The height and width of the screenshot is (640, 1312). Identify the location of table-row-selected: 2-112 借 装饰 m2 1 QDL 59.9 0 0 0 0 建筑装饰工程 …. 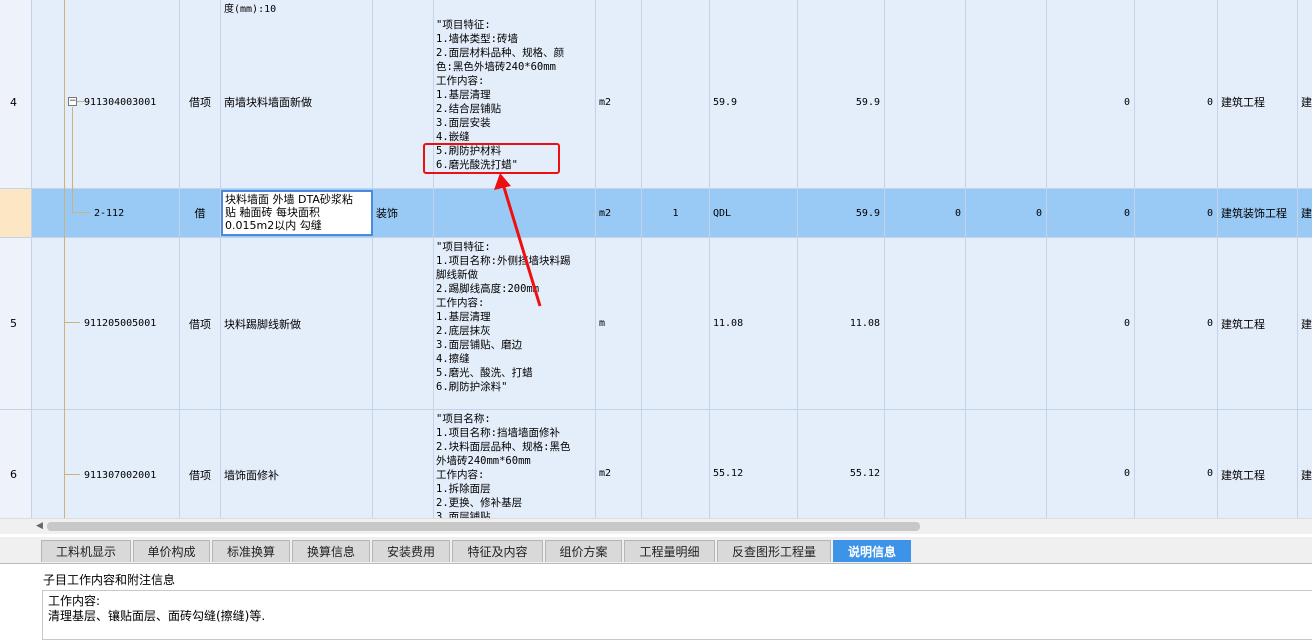
(656, 213).